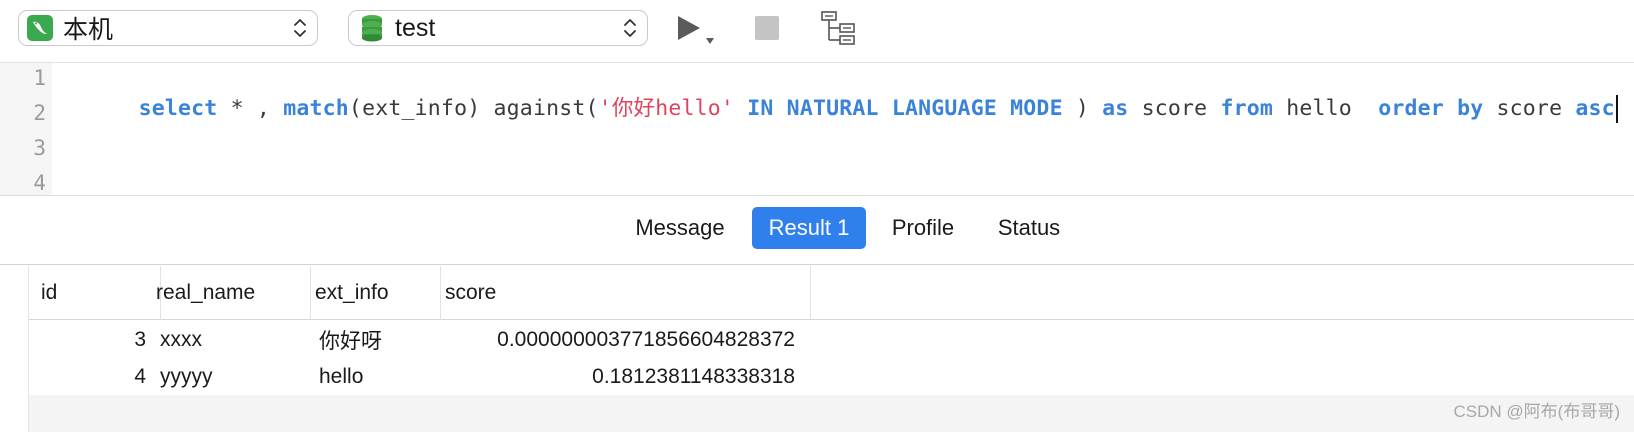 This screenshot has width=1634, height=432. I want to click on column-header-real-name: real_name, so click(231, 293).